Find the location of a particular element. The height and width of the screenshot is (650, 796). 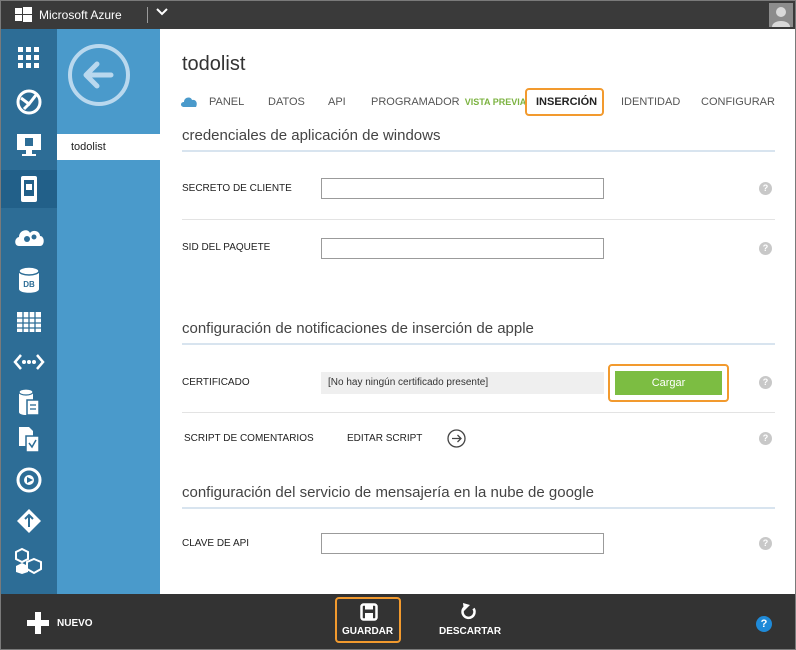

service-rail: DB is located at coordinates (29, 311).